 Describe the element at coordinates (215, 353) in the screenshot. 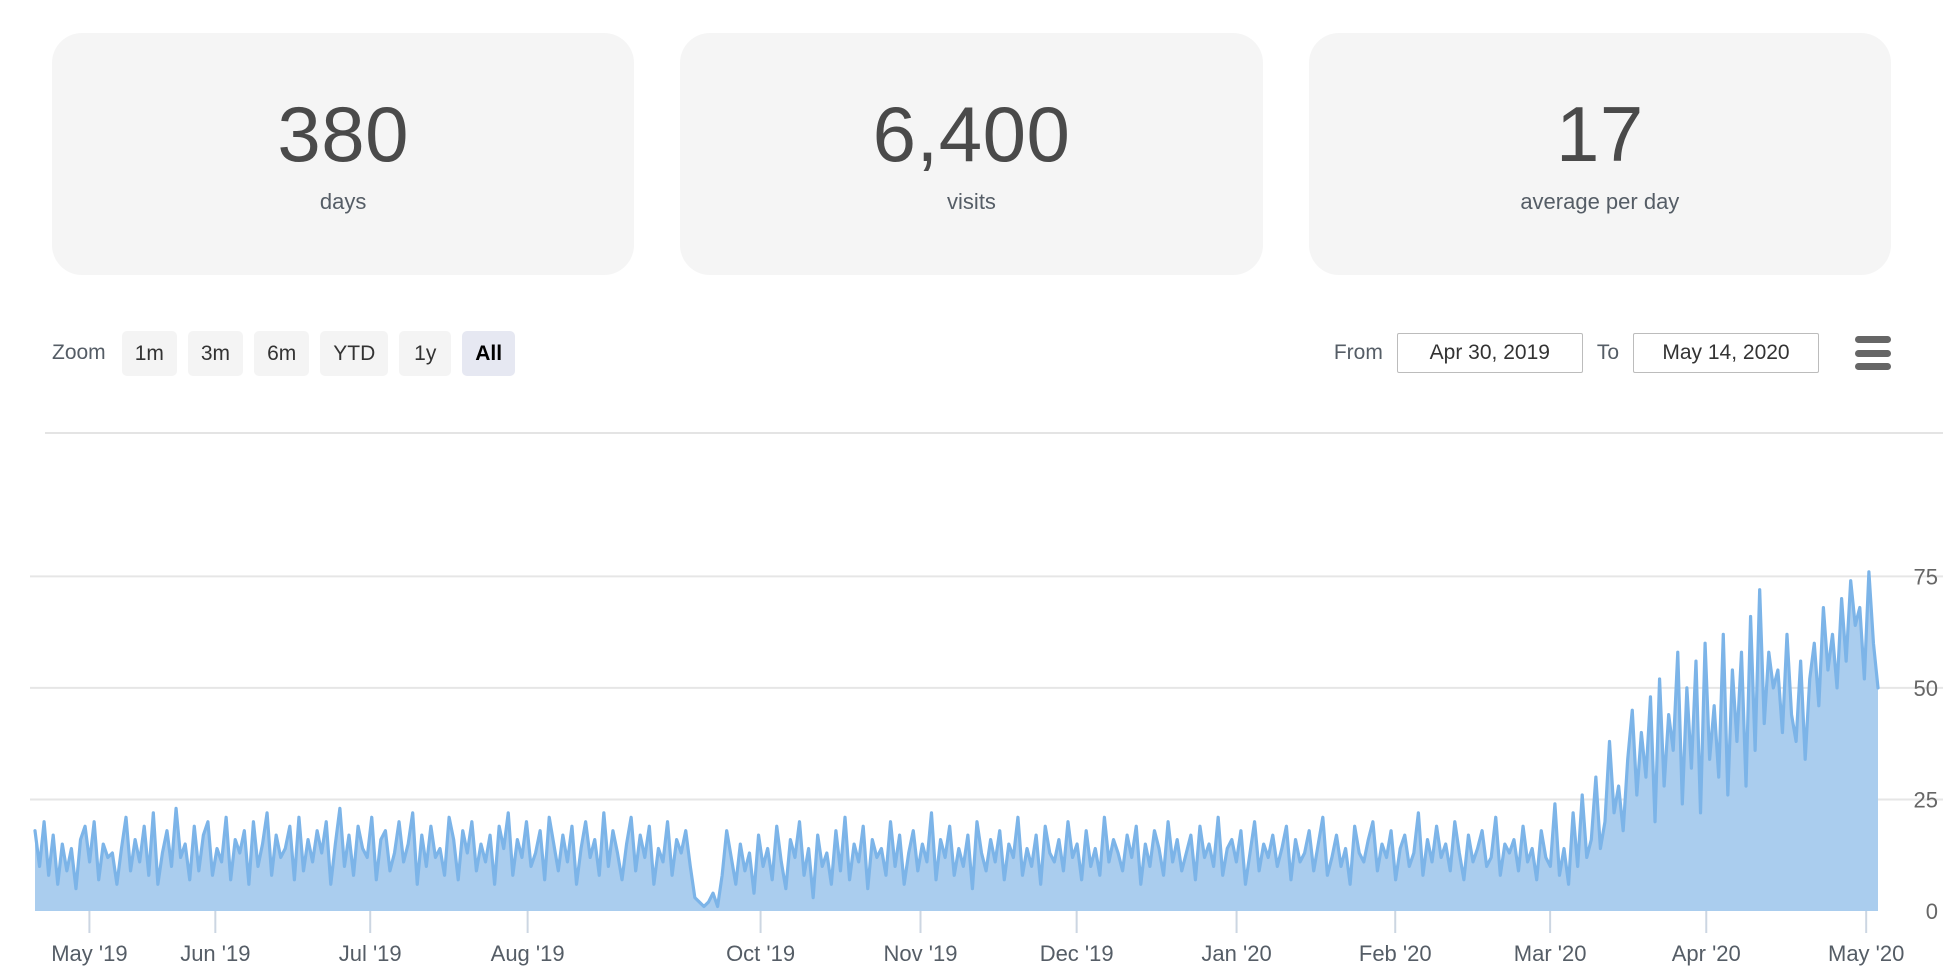

I see `zoom-button-3m: 3m` at that location.